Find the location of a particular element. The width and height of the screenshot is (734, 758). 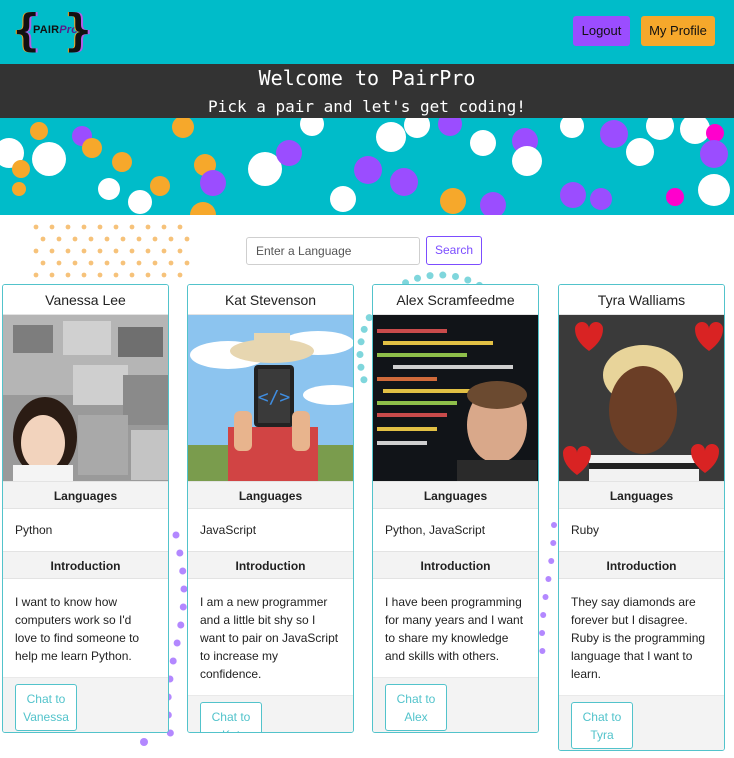

my-profile-button: My Profile is located at coordinates (678, 31).